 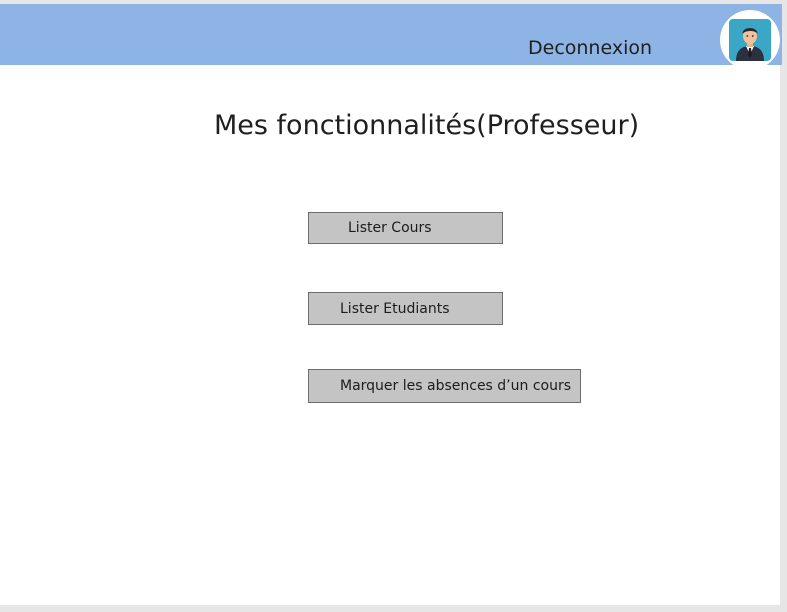 I want to click on user-avatar-icon, so click(x=750, y=40).